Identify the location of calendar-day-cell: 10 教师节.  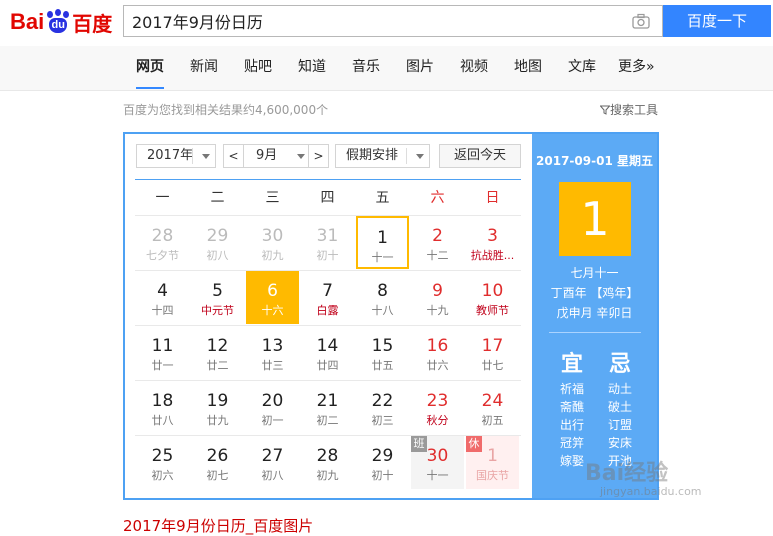
(492, 297).